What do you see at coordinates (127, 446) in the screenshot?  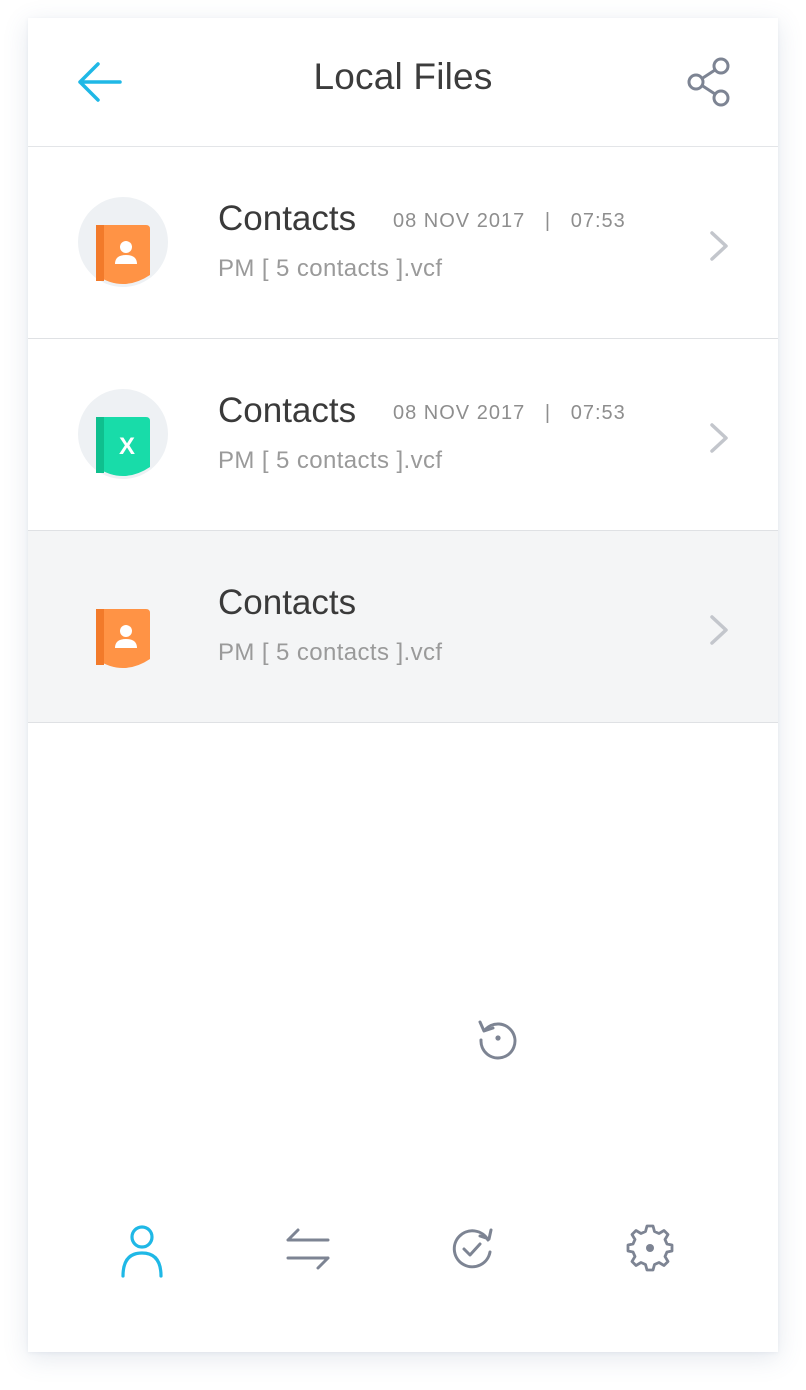 I see `excel-letter: X` at bounding box center [127, 446].